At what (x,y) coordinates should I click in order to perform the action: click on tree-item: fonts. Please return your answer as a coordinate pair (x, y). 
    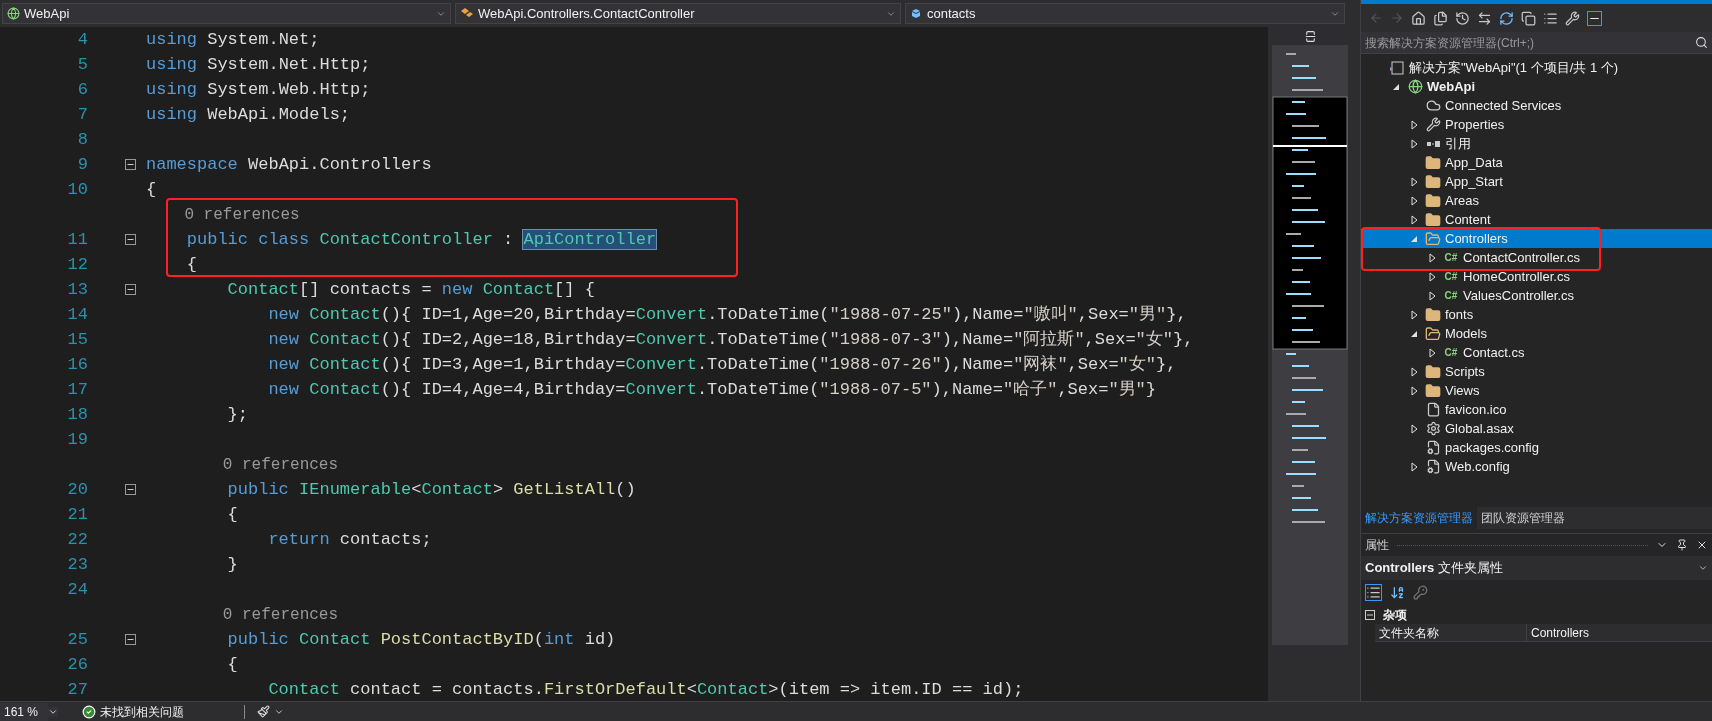
    Looking at the image, I should click on (1536, 314).